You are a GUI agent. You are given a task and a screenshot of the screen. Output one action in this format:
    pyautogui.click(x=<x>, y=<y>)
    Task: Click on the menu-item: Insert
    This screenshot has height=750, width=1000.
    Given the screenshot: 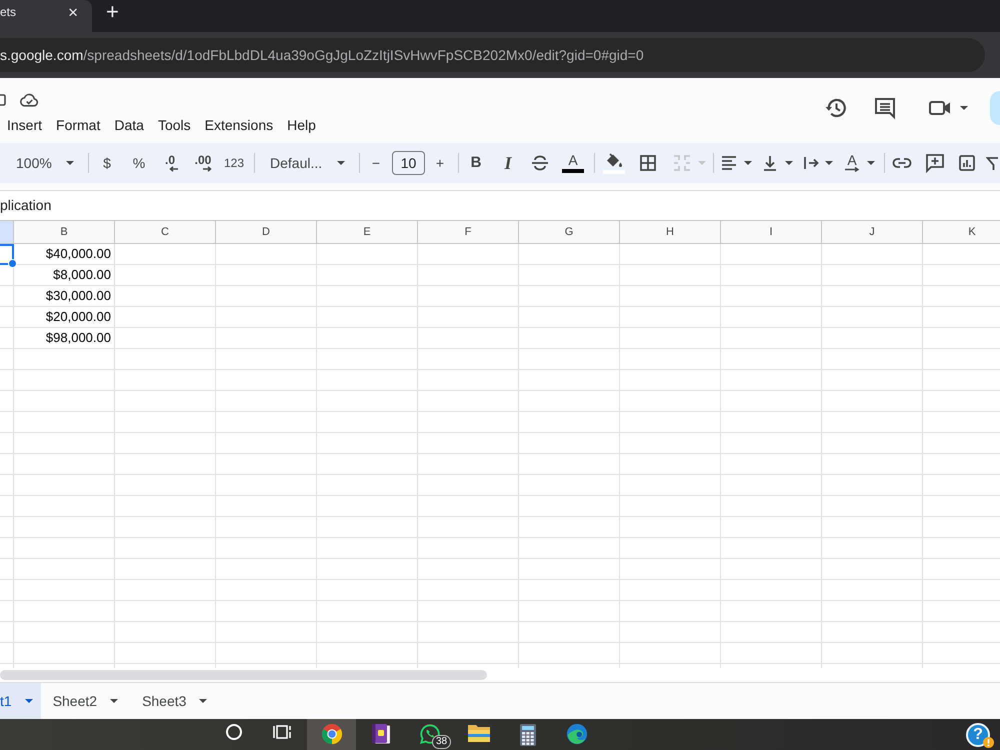 What is the action you would take?
    pyautogui.click(x=25, y=125)
    